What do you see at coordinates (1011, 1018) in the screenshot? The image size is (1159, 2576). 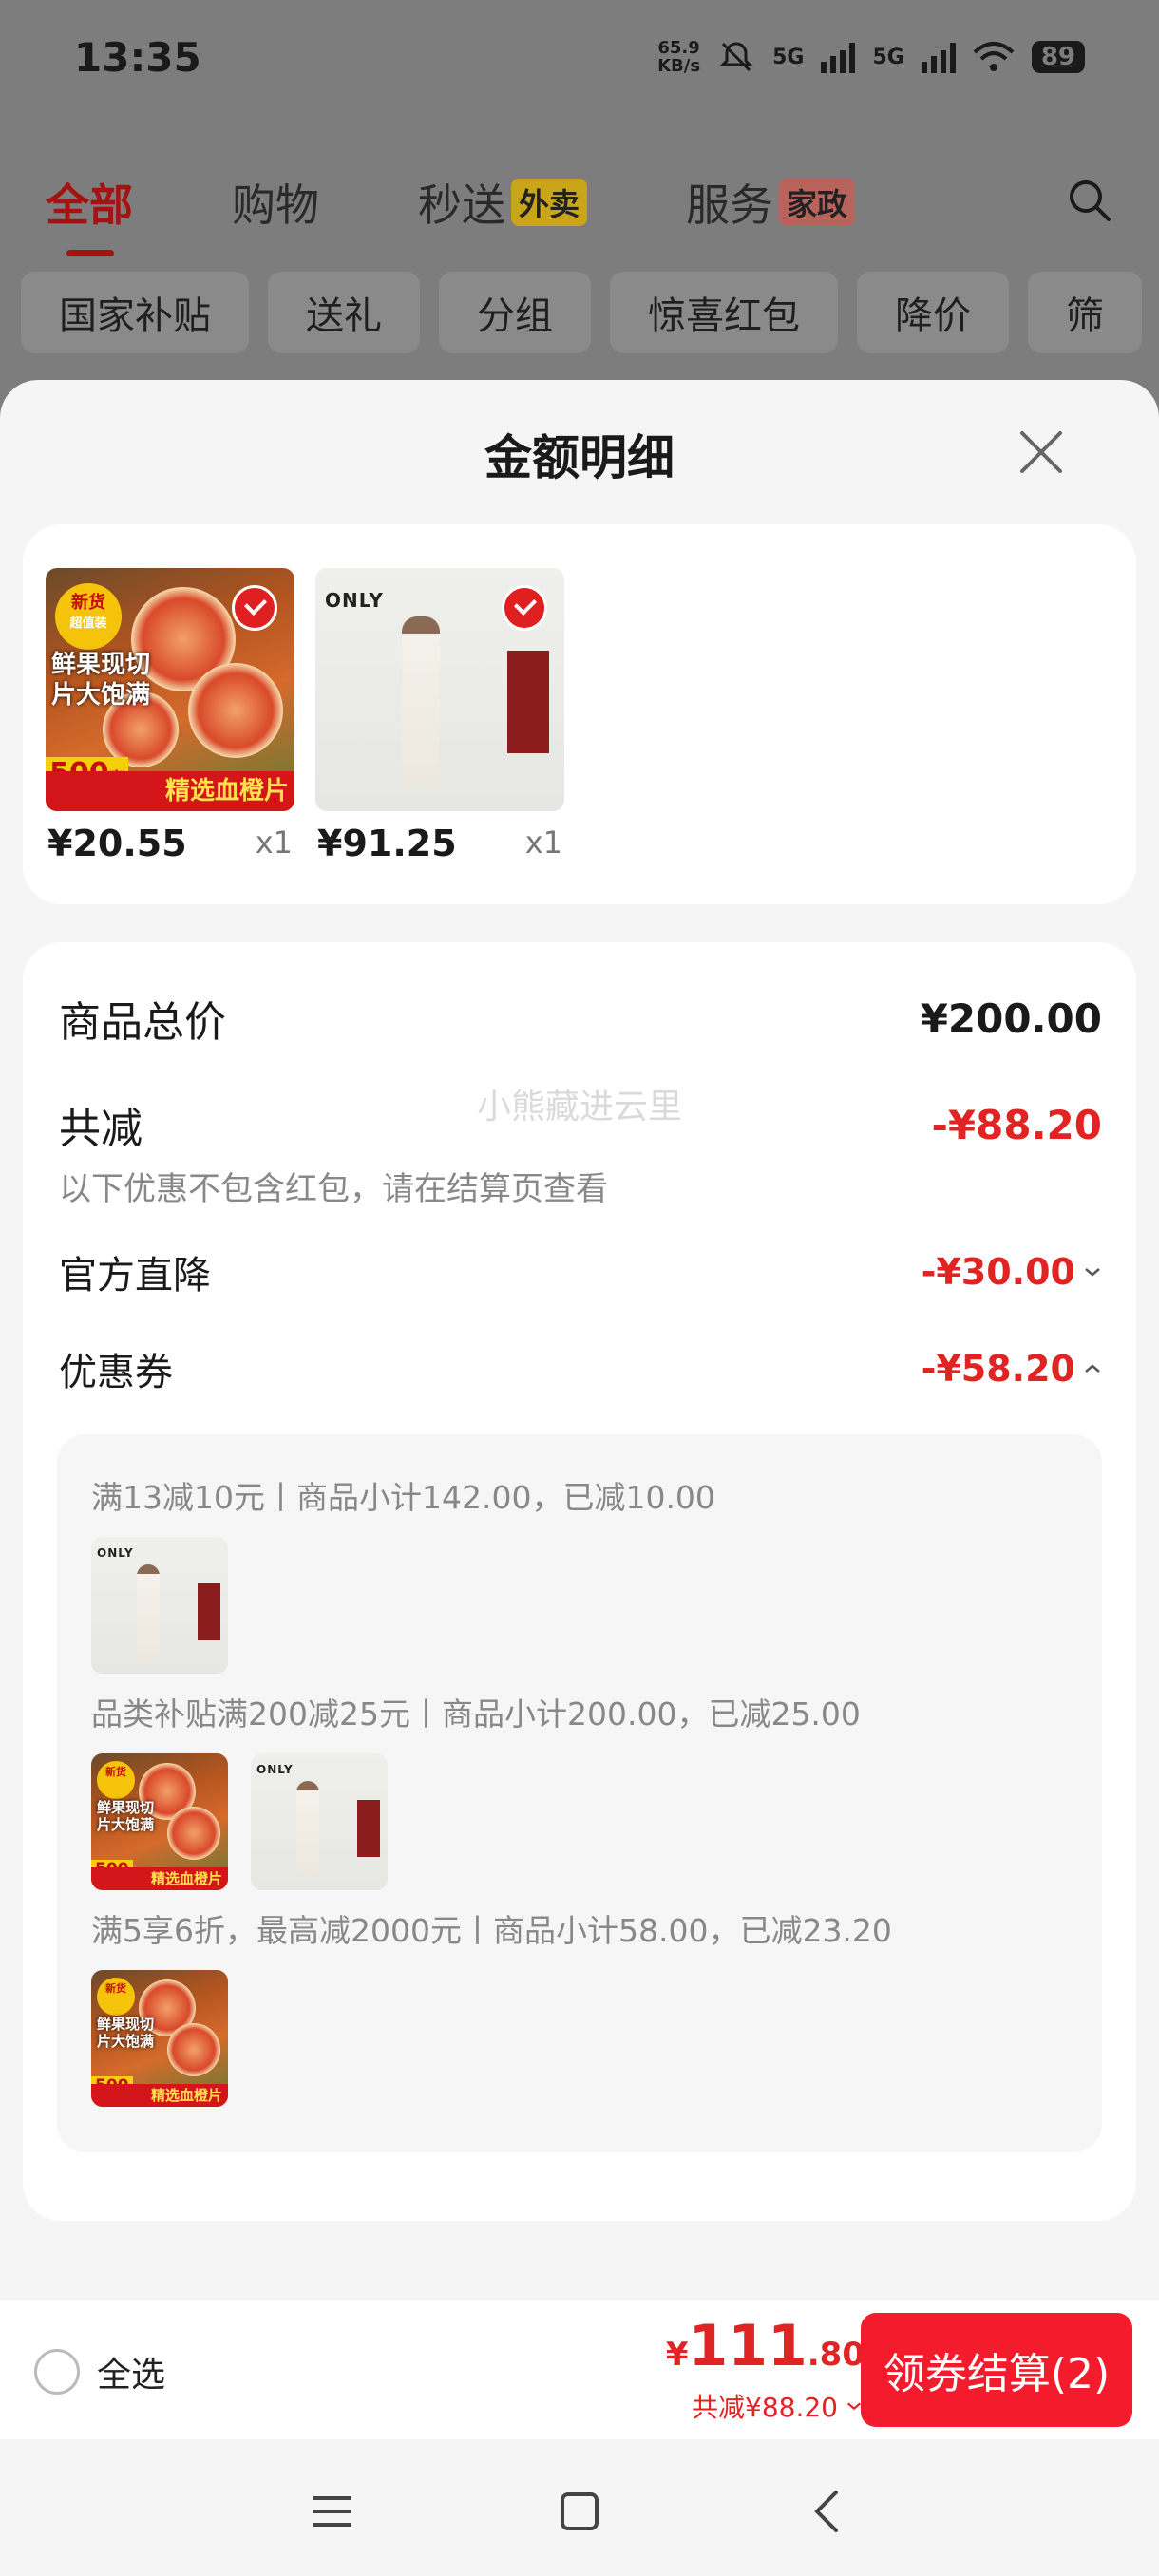 I see `subtotal-value: ¥200.00` at bounding box center [1011, 1018].